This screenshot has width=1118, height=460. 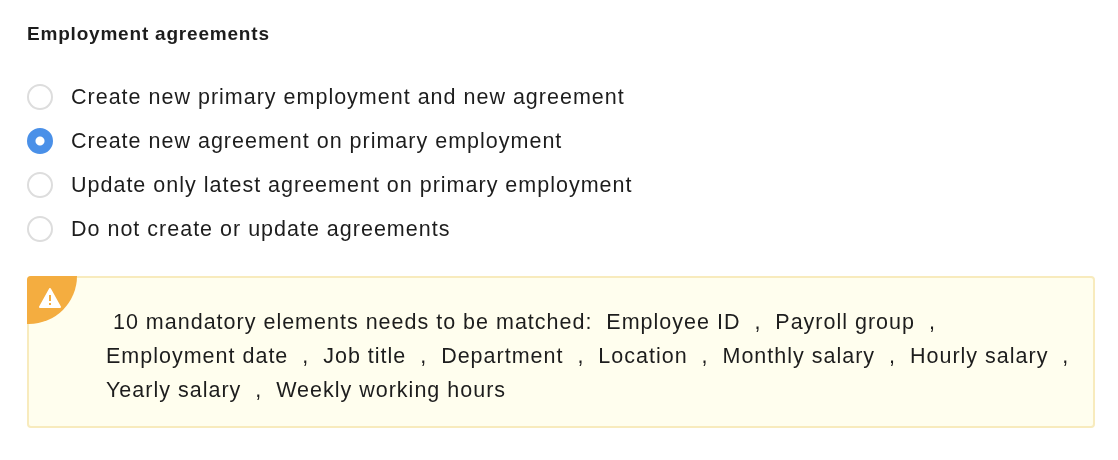 I want to click on radio-button, so click(x=40, y=141).